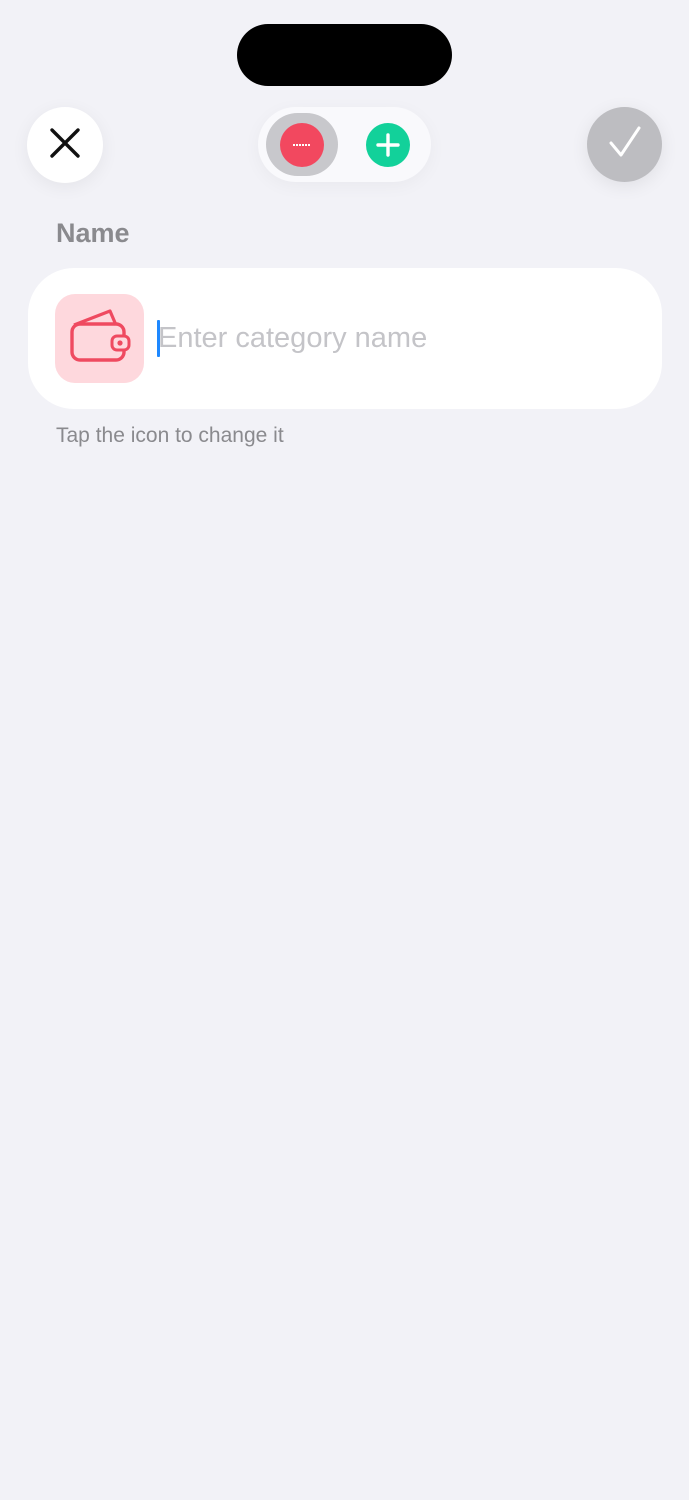 Image resolution: width=689 pixels, height=1500 pixels. Describe the element at coordinates (393, 338) in the screenshot. I see `category-name-input` at that location.